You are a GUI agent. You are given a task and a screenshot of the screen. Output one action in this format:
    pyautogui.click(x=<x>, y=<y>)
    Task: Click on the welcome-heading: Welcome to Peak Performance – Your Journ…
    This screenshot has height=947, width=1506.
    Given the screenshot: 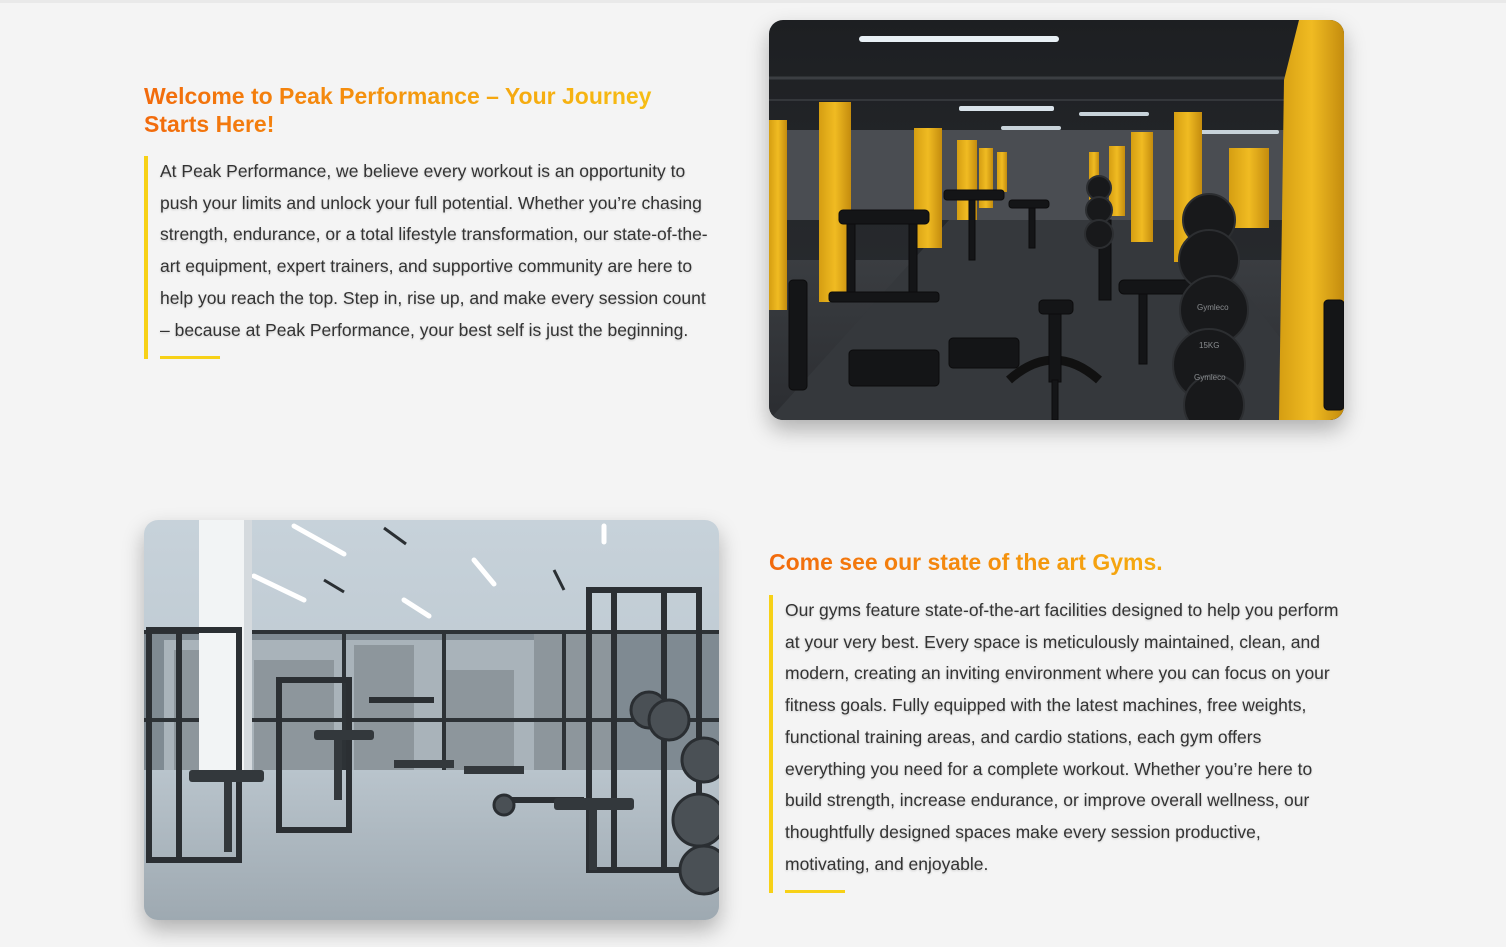 What is the action you would take?
    pyautogui.click(x=424, y=110)
    